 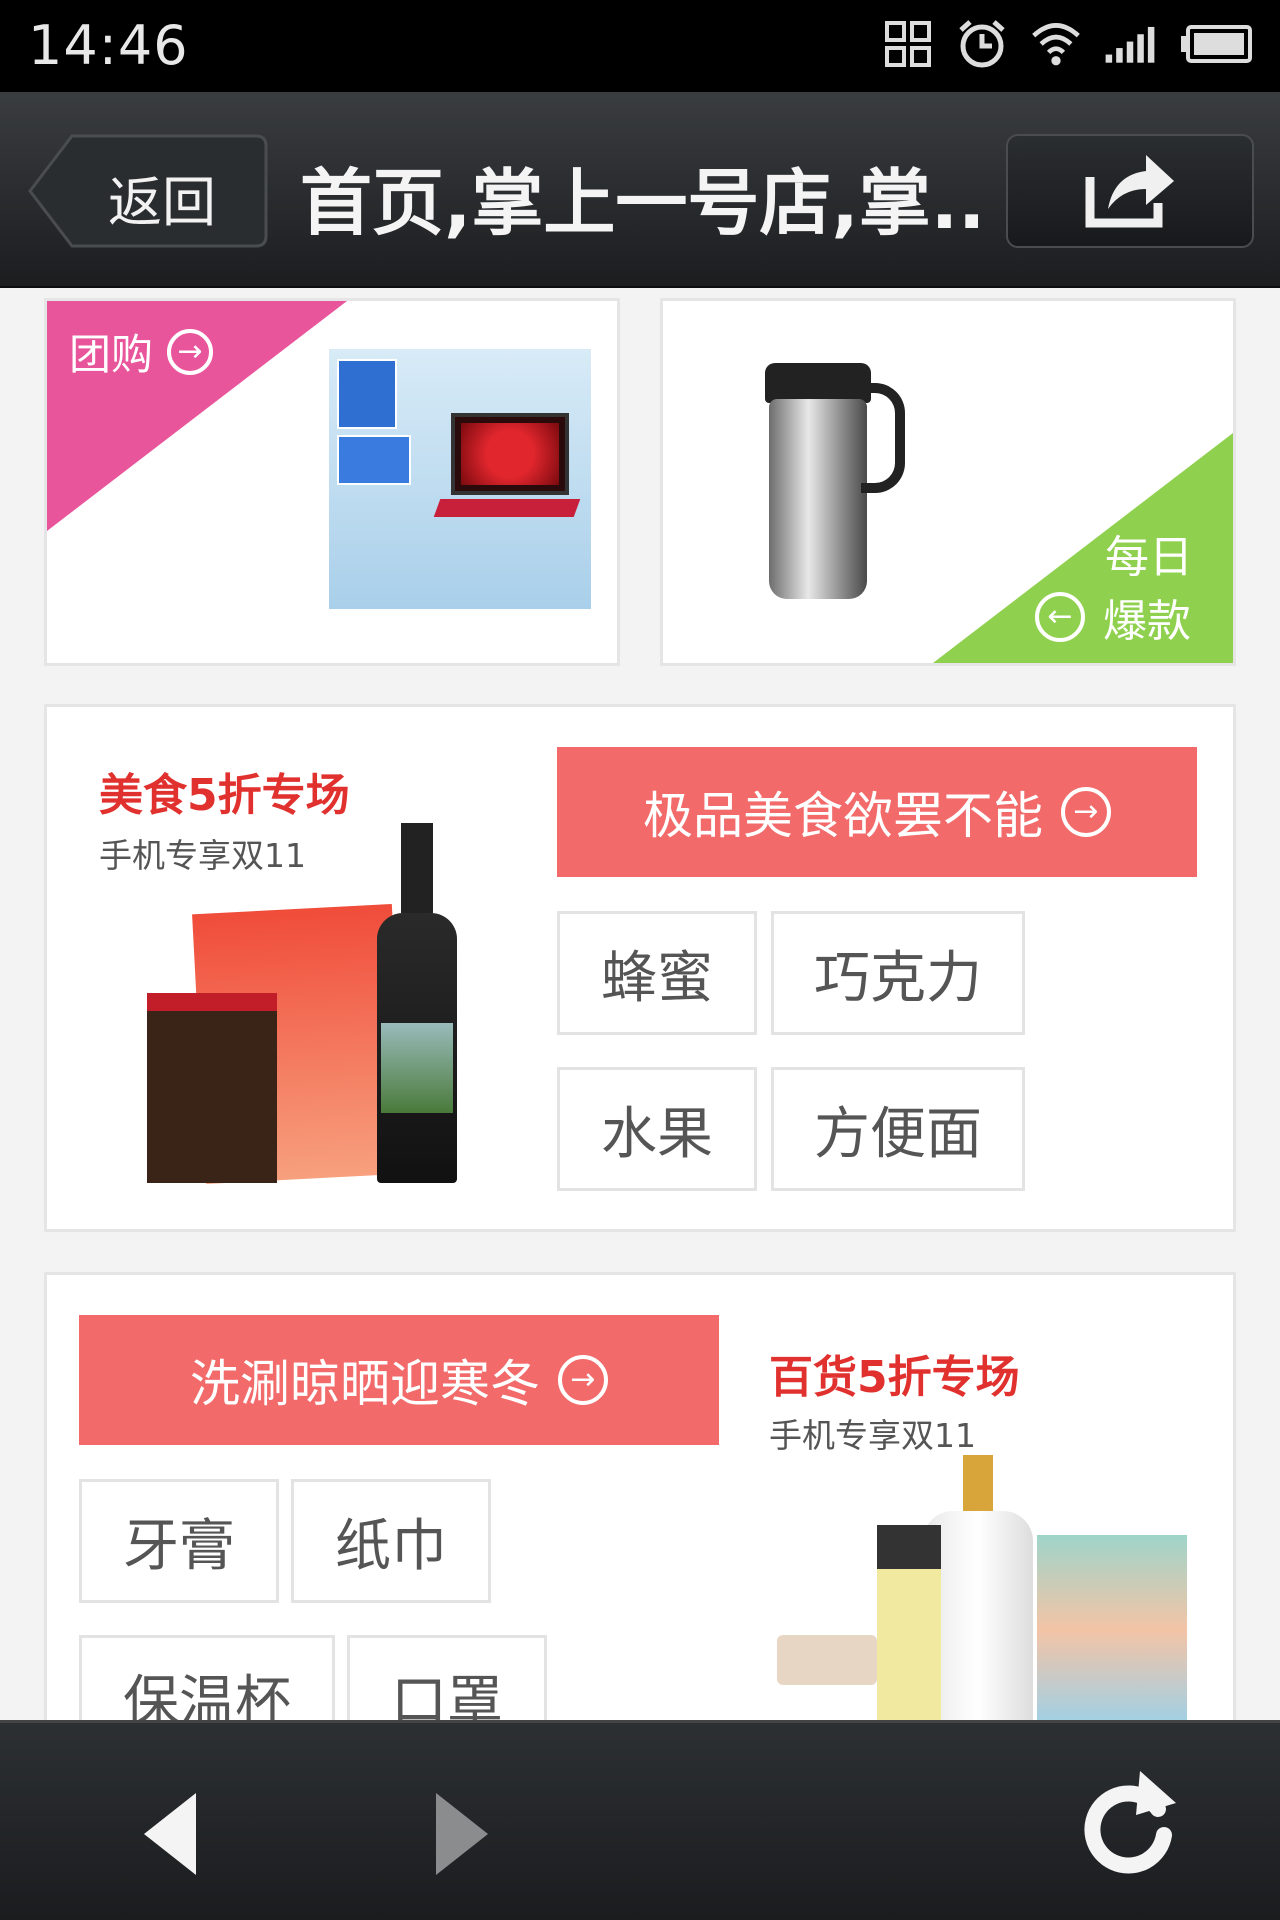 What do you see at coordinates (948, 482) in the screenshot?
I see `daily-hot-card: 每日 ← 爆款` at bounding box center [948, 482].